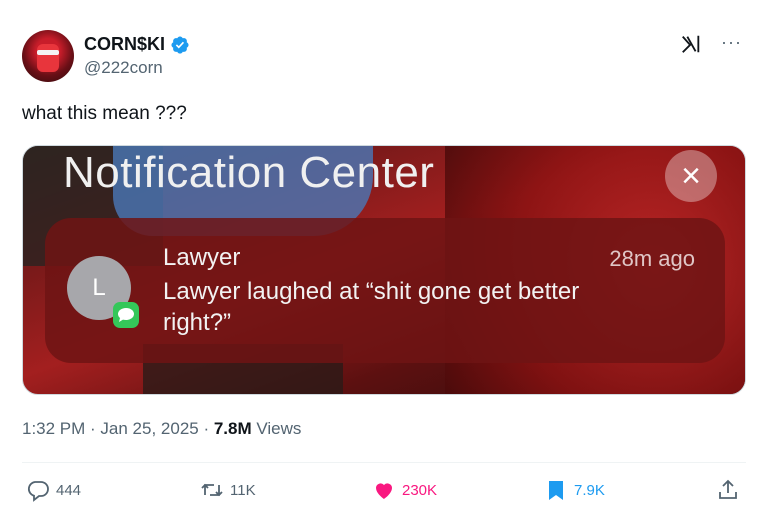 The width and height of the screenshot is (768, 521). I want to click on author-avatar, so click(48, 56).